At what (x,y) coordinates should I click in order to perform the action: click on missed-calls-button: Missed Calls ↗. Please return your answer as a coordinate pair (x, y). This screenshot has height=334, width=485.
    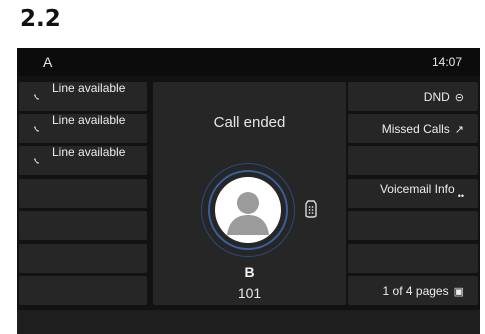
    Looking at the image, I should click on (413, 128).